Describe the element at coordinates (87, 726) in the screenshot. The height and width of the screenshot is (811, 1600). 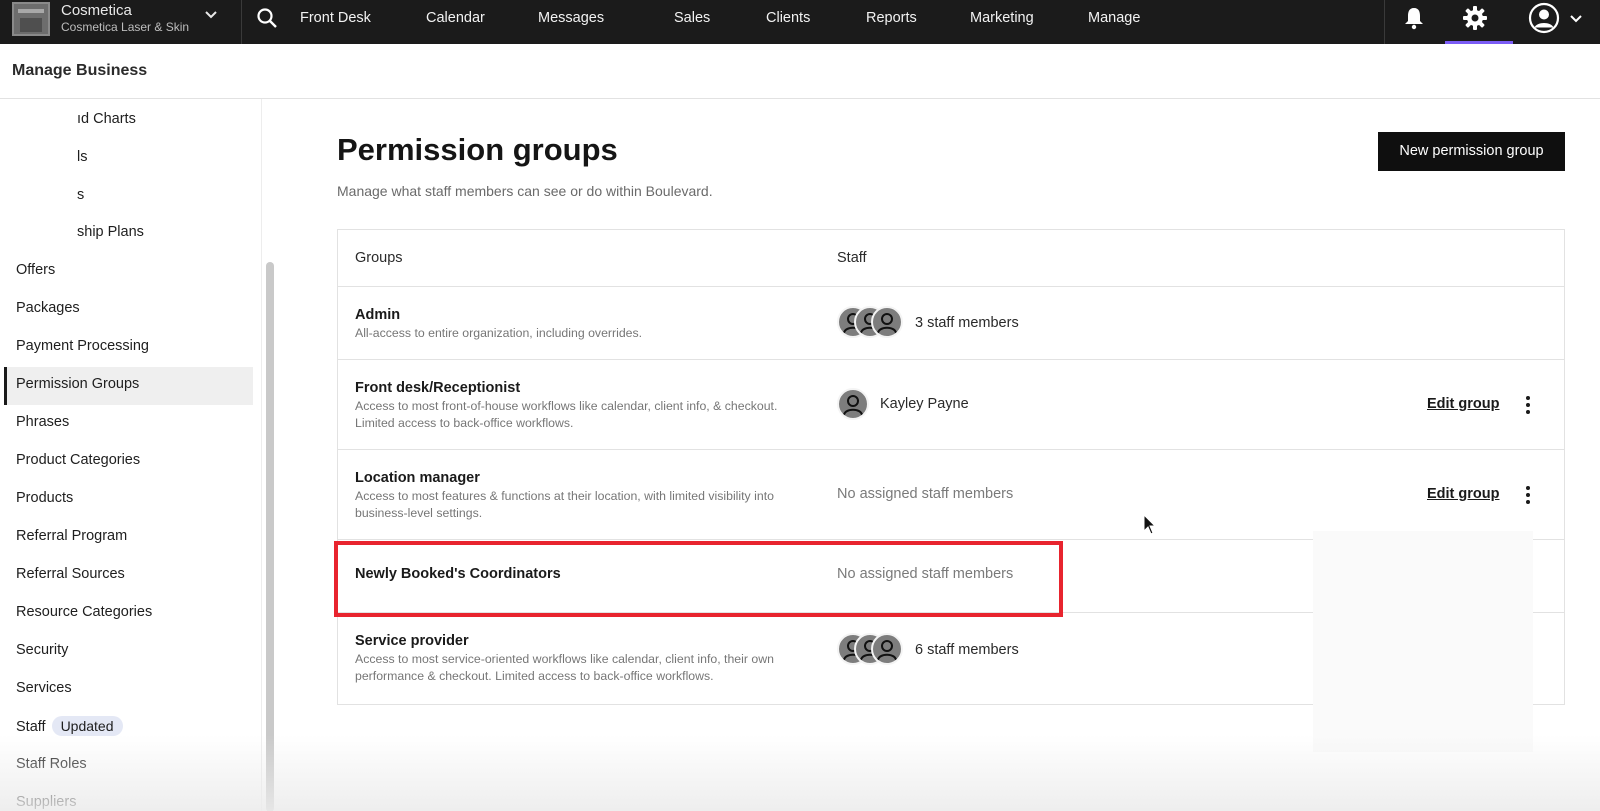
I see `updated-badge: Updated` at that location.